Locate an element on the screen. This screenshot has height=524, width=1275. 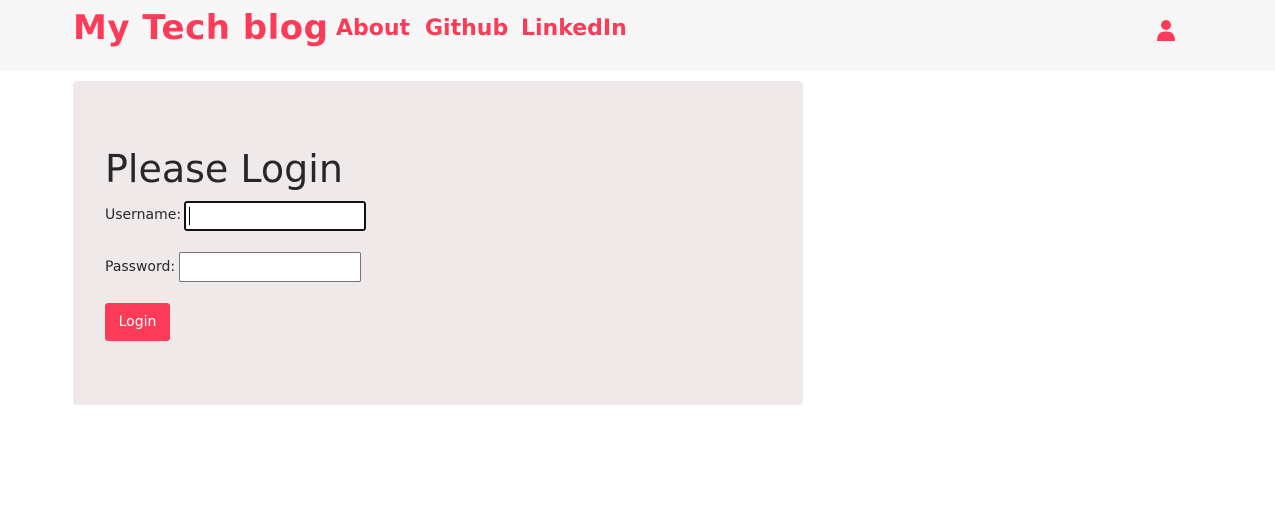
login-button: Login is located at coordinates (137, 322).